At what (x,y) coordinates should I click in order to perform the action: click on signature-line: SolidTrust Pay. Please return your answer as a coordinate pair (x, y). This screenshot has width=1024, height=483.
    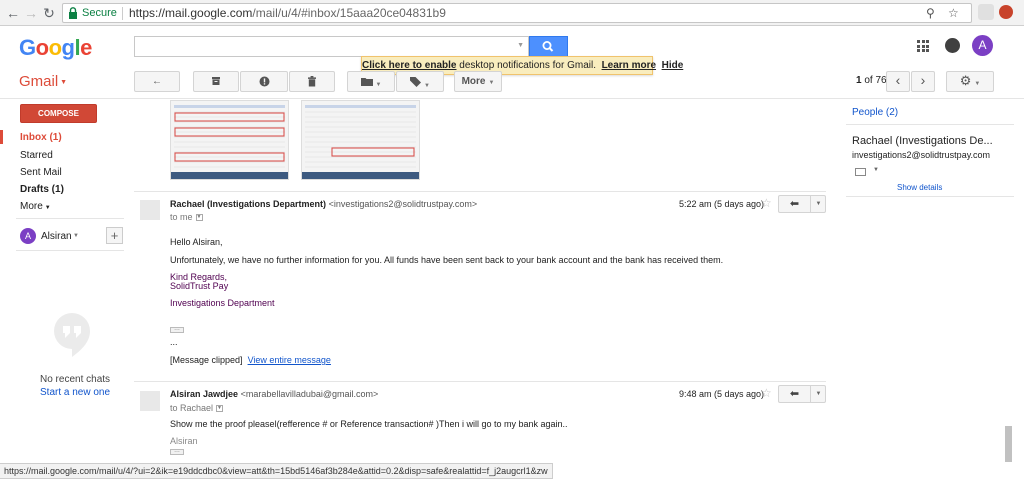
    Looking at the image, I should click on (199, 286).